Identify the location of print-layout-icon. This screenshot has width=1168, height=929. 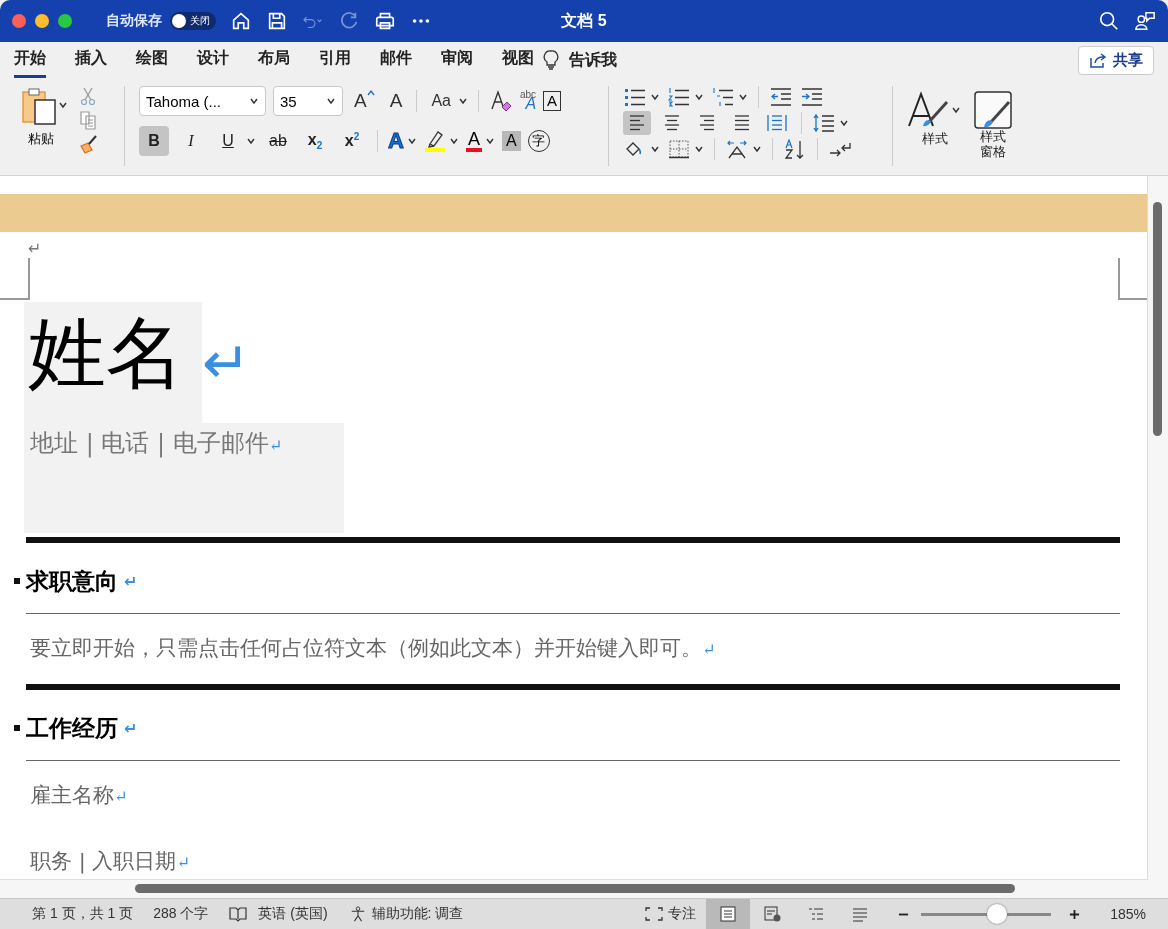
(728, 914).